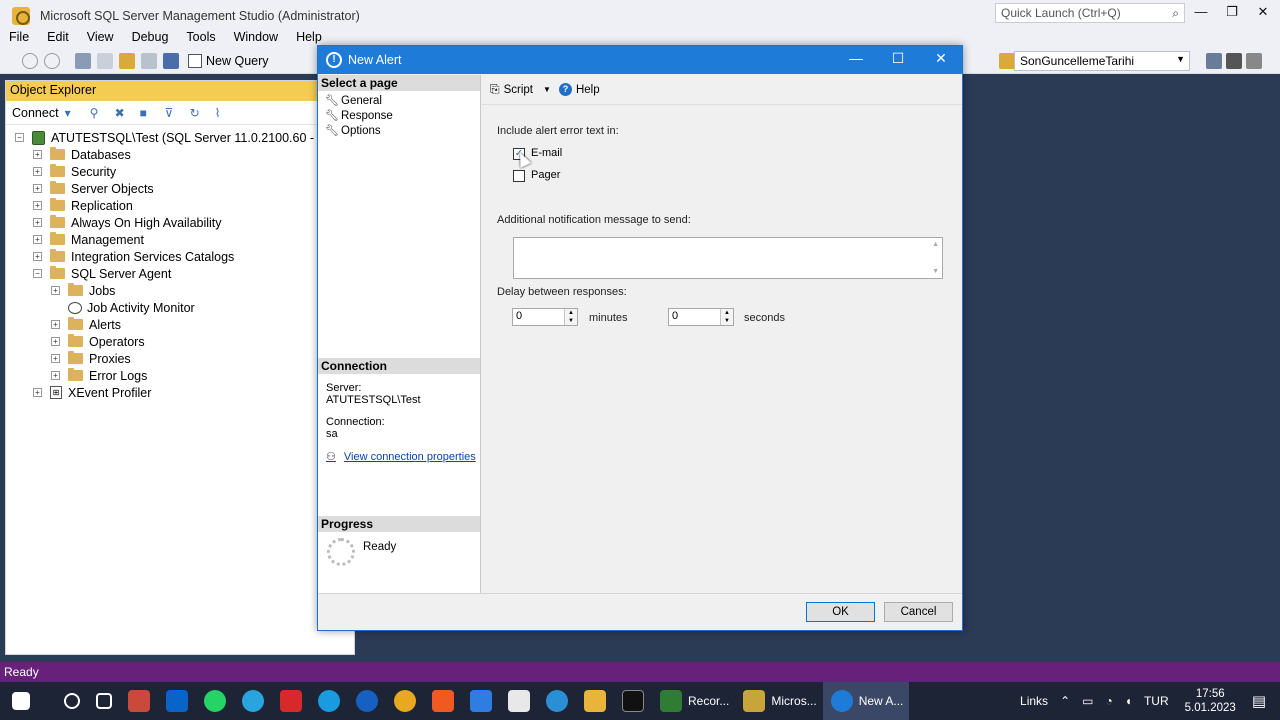 The width and height of the screenshot is (1280, 720). What do you see at coordinates (180, 307) in the screenshot?
I see `tree-node-job-activity-monitor: Job Activity Monitor` at bounding box center [180, 307].